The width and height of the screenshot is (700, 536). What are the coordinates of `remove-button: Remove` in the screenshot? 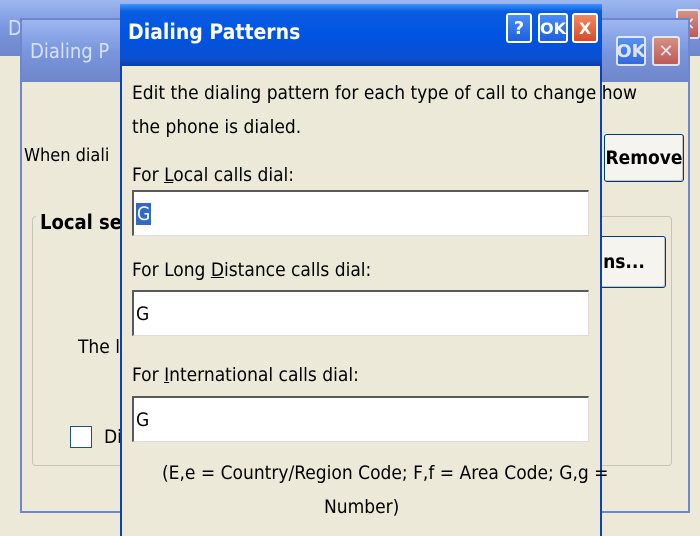 It's located at (644, 158).